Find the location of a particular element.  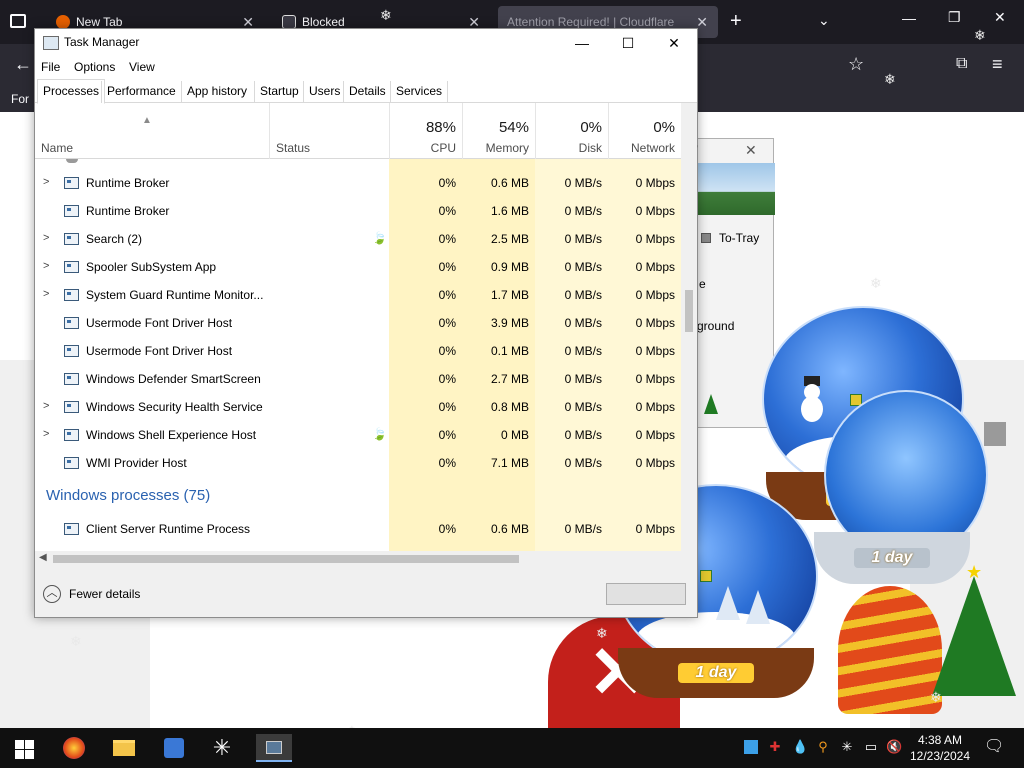

fewer-details-link: Fewer details is located at coordinates (104, 594).